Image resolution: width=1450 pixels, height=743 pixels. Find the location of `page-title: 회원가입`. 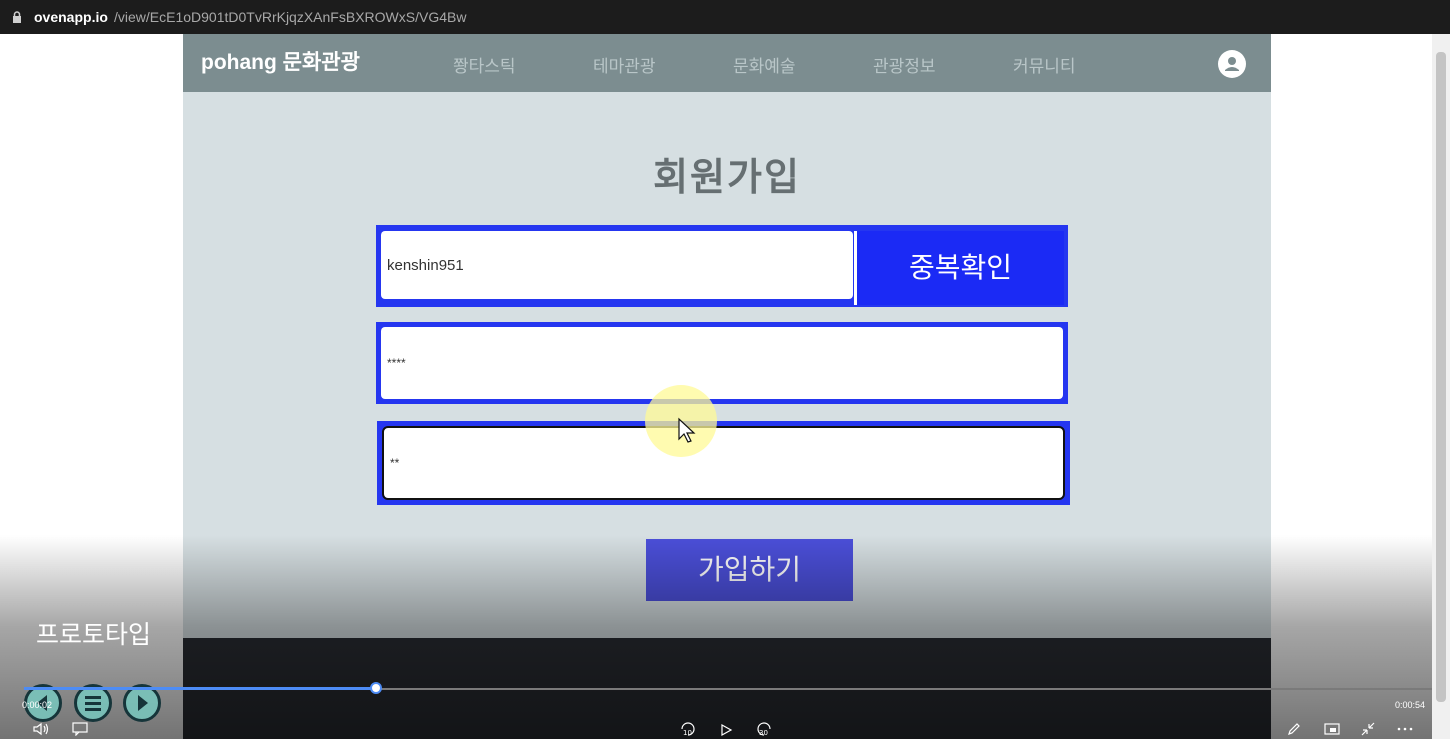

page-title: 회원가입 is located at coordinates (727, 177).